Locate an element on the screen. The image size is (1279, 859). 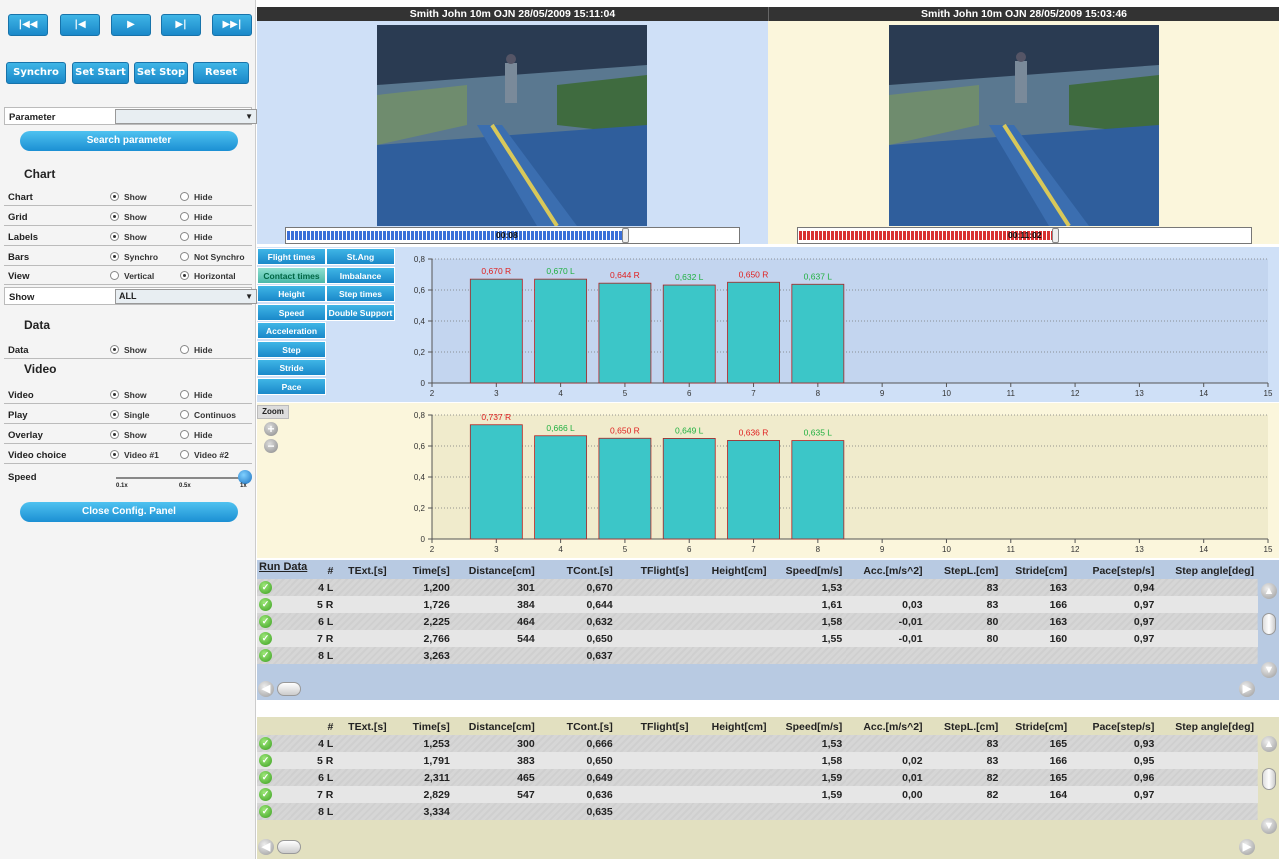
video1-frame is located at coordinates (512, 125).